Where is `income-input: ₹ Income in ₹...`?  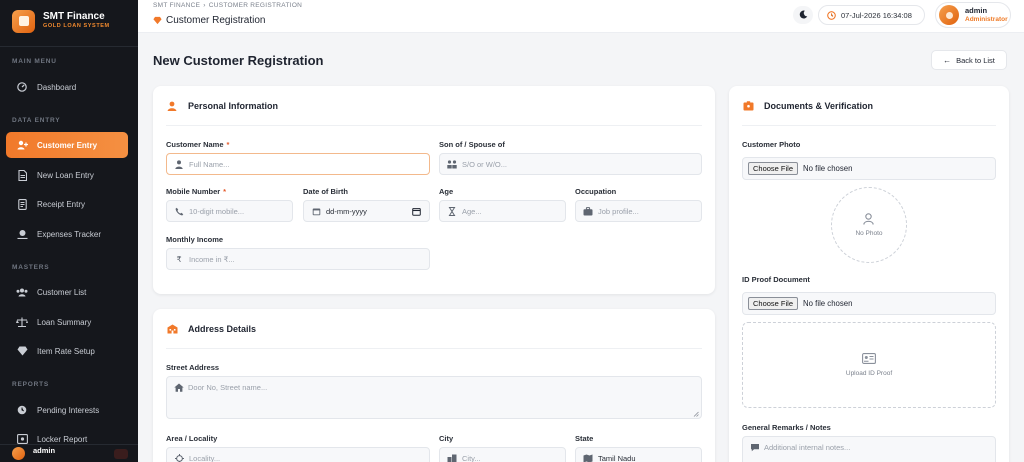 income-input: ₹ Income in ₹... is located at coordinates (298, 259).